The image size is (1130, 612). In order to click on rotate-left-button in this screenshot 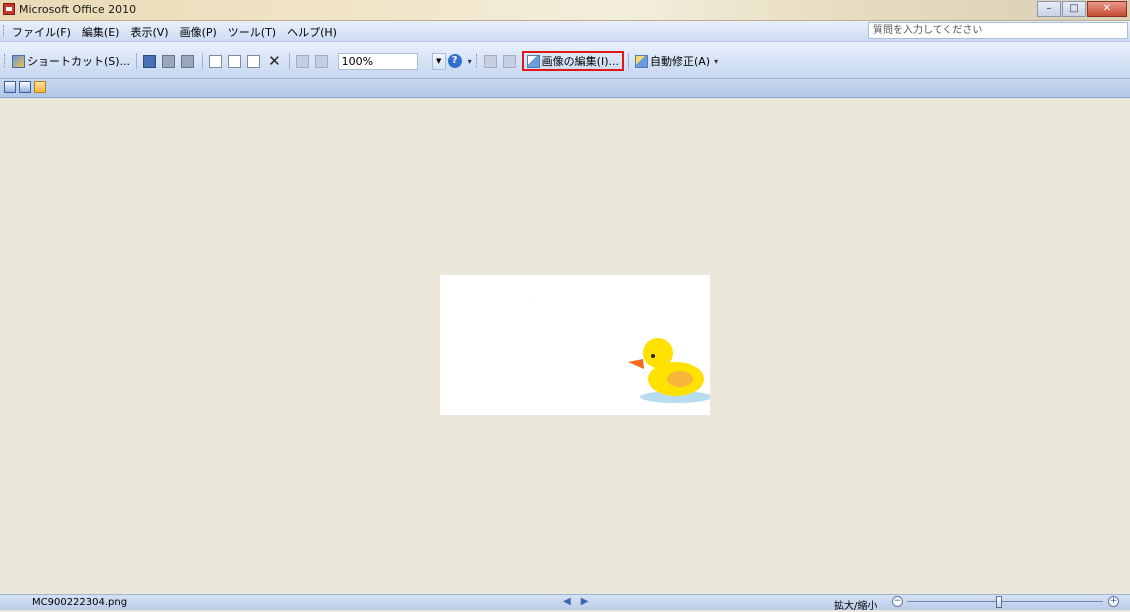, I will do `click(491, 61)`.